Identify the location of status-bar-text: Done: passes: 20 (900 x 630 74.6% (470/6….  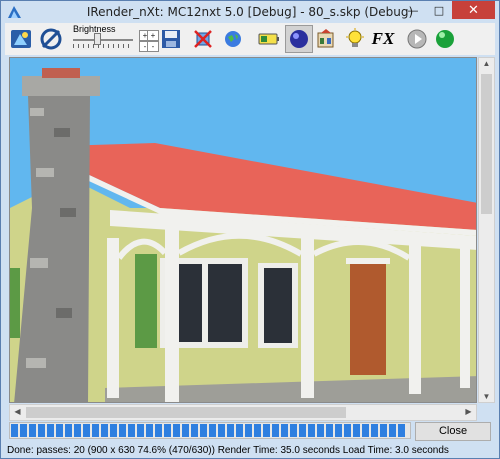
(228, 450).